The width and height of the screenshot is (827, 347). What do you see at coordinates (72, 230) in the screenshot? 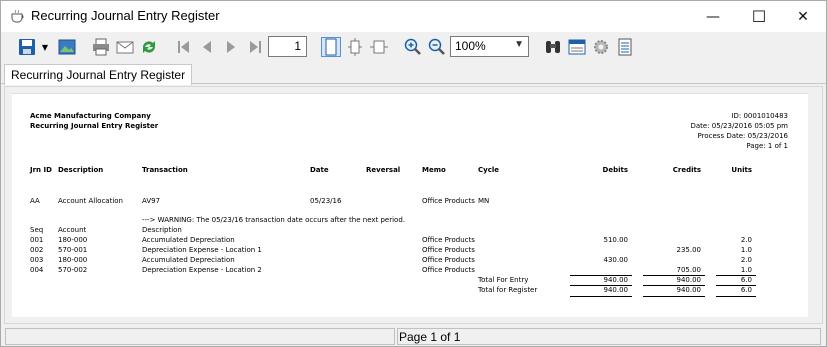
I see `detail-col-account: Account` at bounding box center [72, 230].